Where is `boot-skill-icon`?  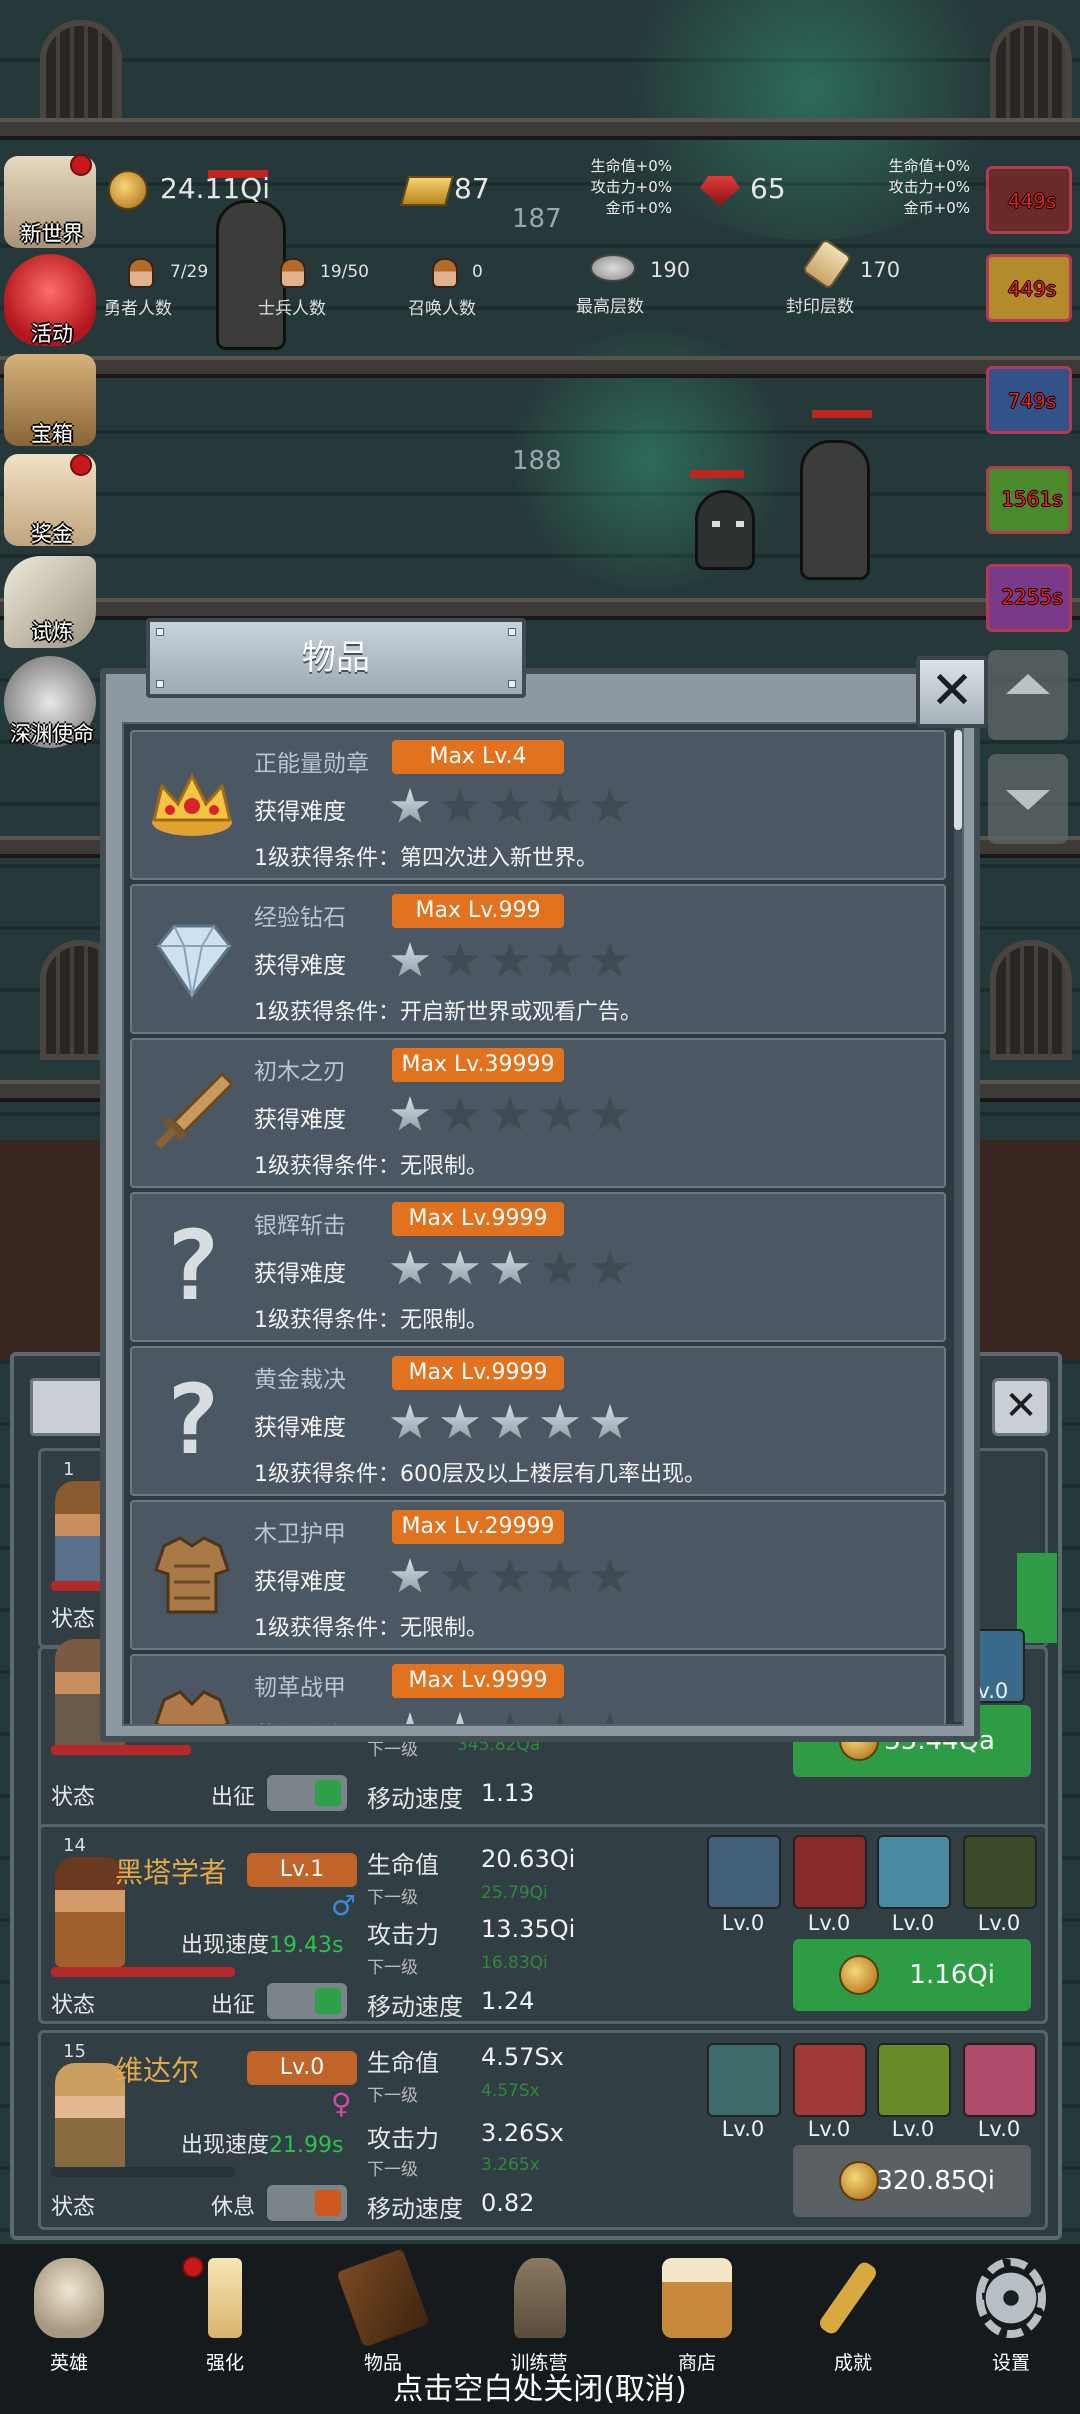
boot-skill-icon is located at coordinates (1000, 2080).